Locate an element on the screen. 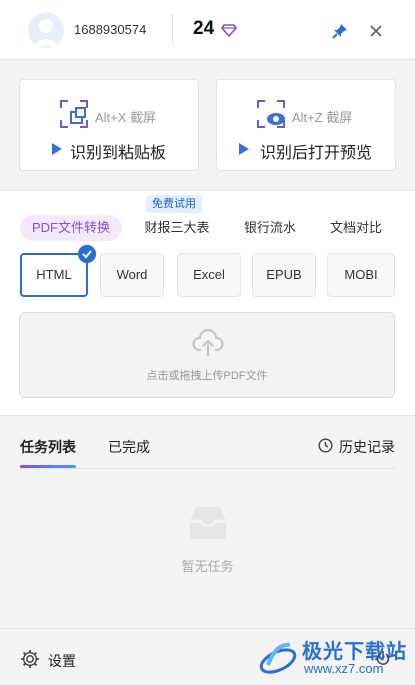 The image size is (415, 685). gear-icon is located at coordinates (30, 659).